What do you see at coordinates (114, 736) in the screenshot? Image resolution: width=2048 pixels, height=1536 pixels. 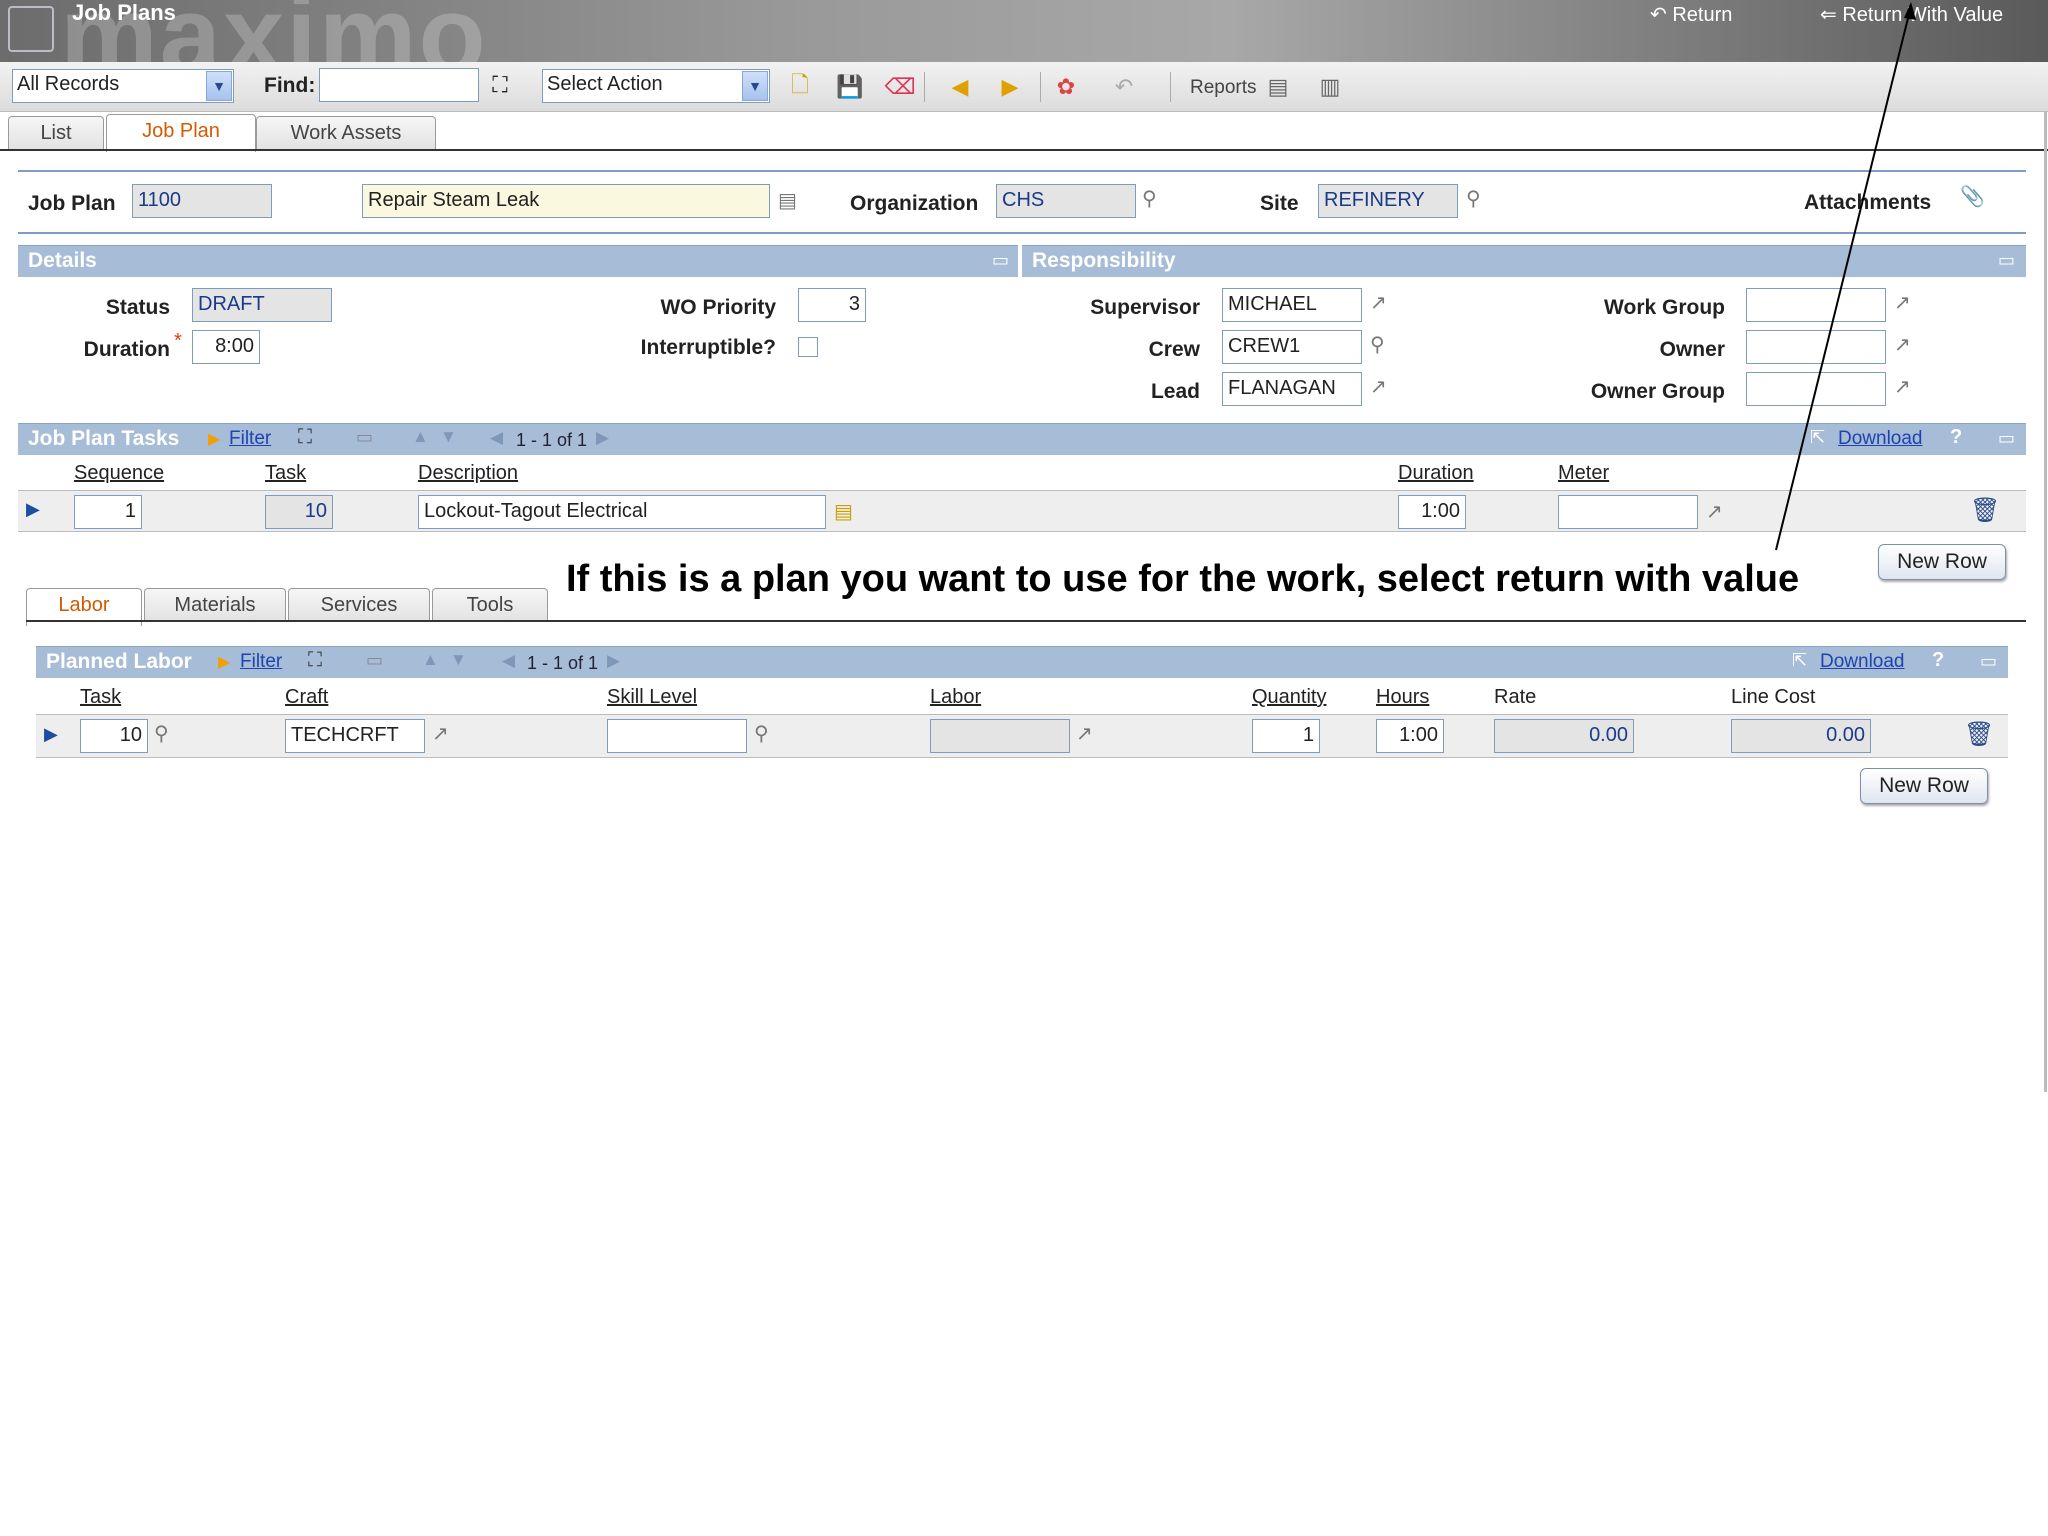 I see `labor-task-field: 10` at bounding box center [114, 736].